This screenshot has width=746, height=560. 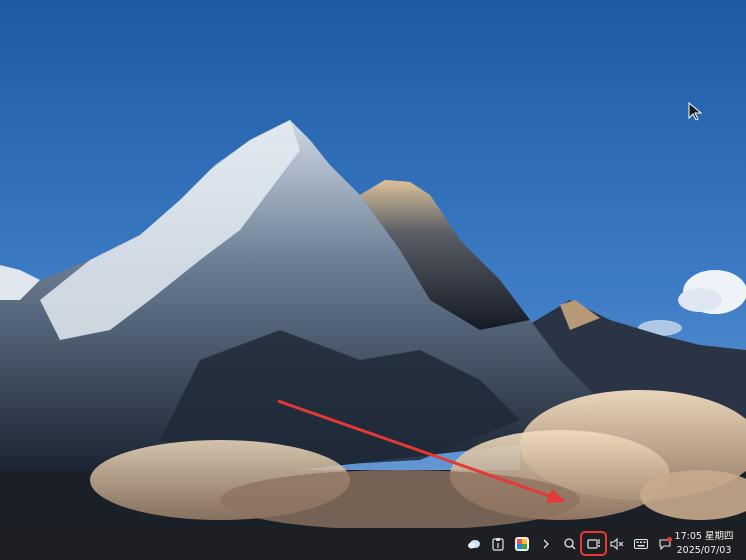 What do you see at coordinates (594, 544) in the screenshot?
I see `screen-record-icon` at bounding box center [594, 544].